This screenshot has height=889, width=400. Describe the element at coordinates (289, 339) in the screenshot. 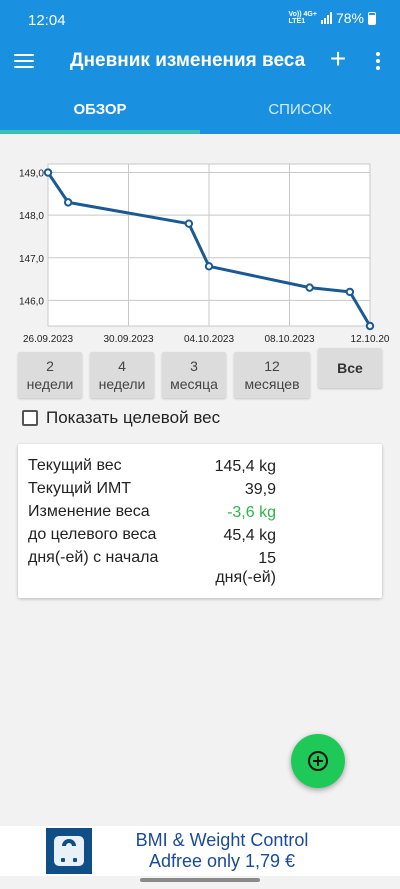

I see `x-tick-label: 08.10.2023` at that location.